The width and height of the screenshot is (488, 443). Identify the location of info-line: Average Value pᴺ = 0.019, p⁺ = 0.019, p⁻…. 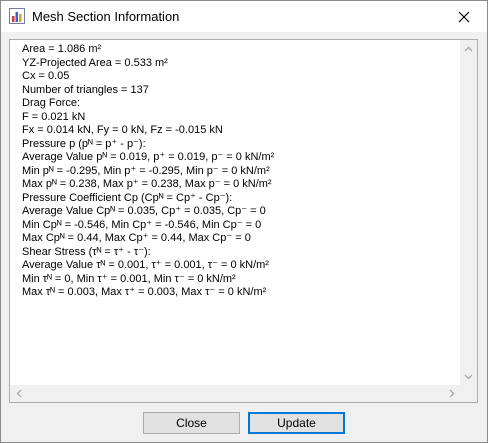
(148, 157).